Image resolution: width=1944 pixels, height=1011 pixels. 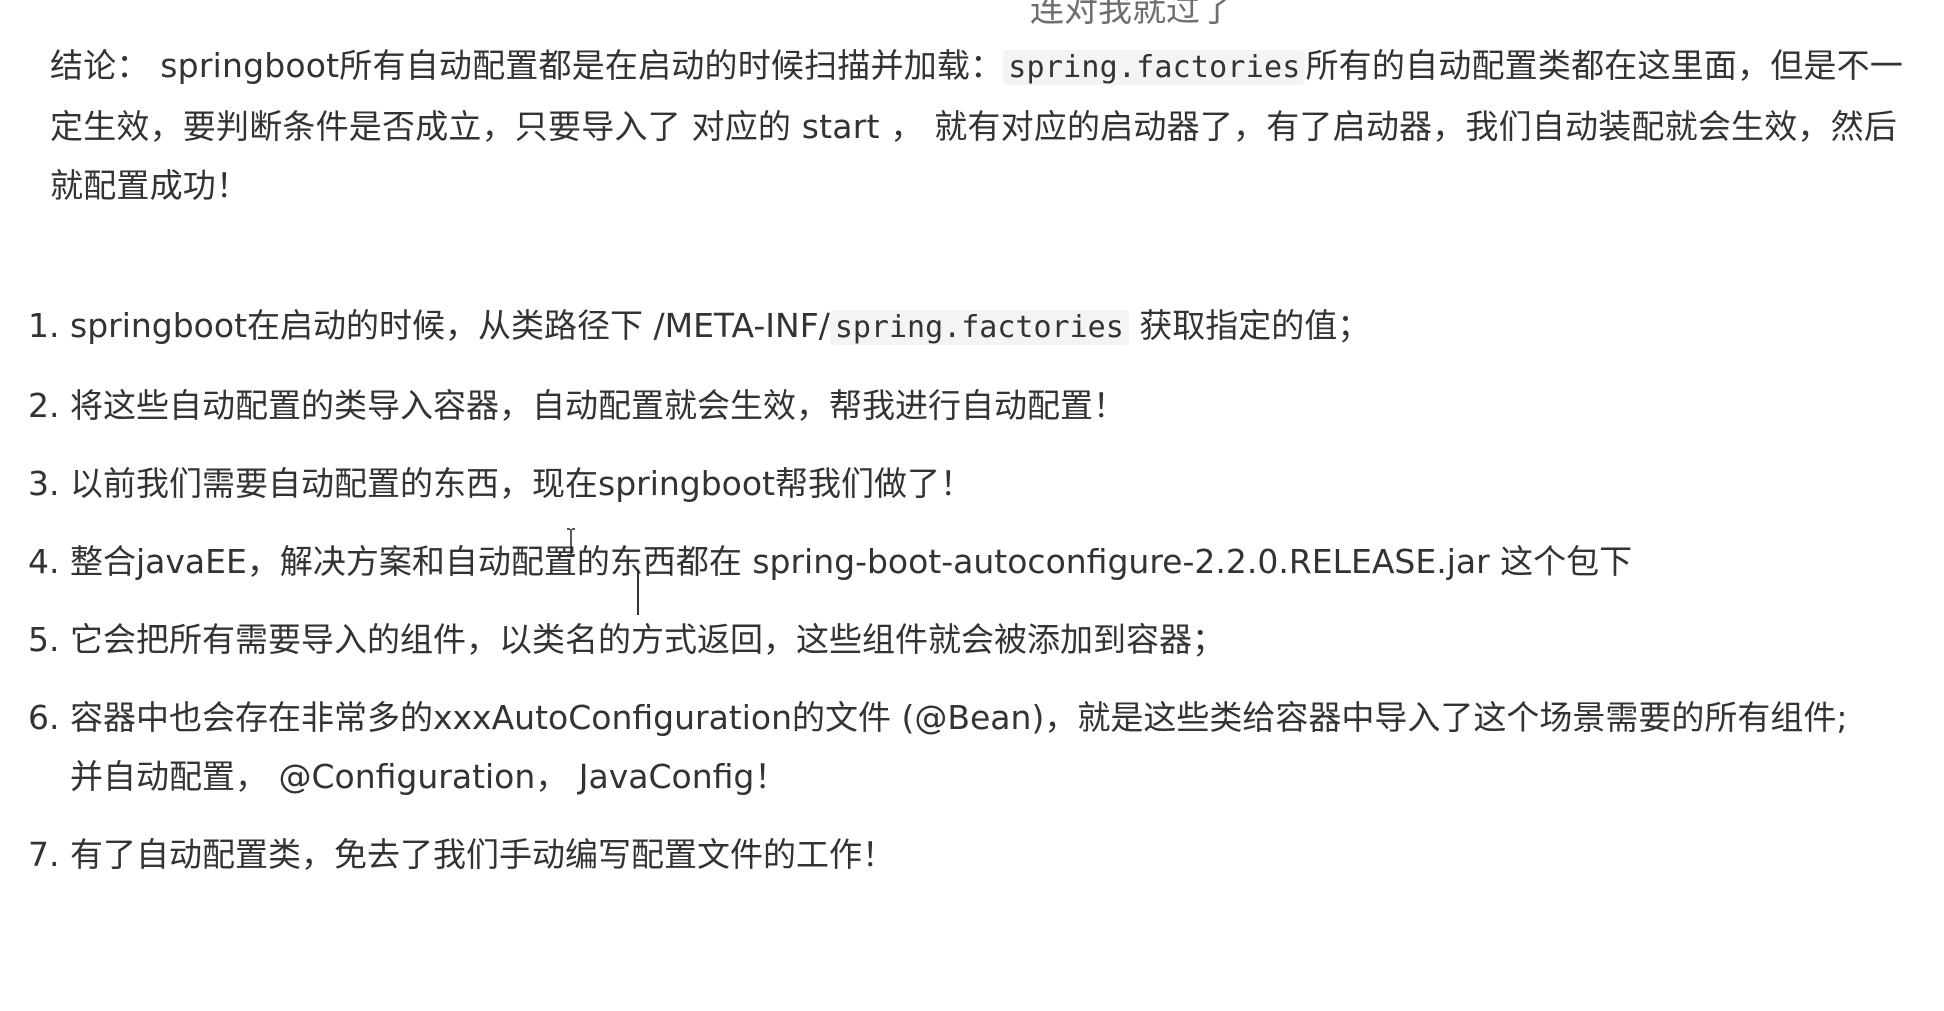 I want to click on list-item-text: 将这些自动配置的类导入容器，自动配置就会生效，帮我进行自动配置！, so click(x=598, y=405).